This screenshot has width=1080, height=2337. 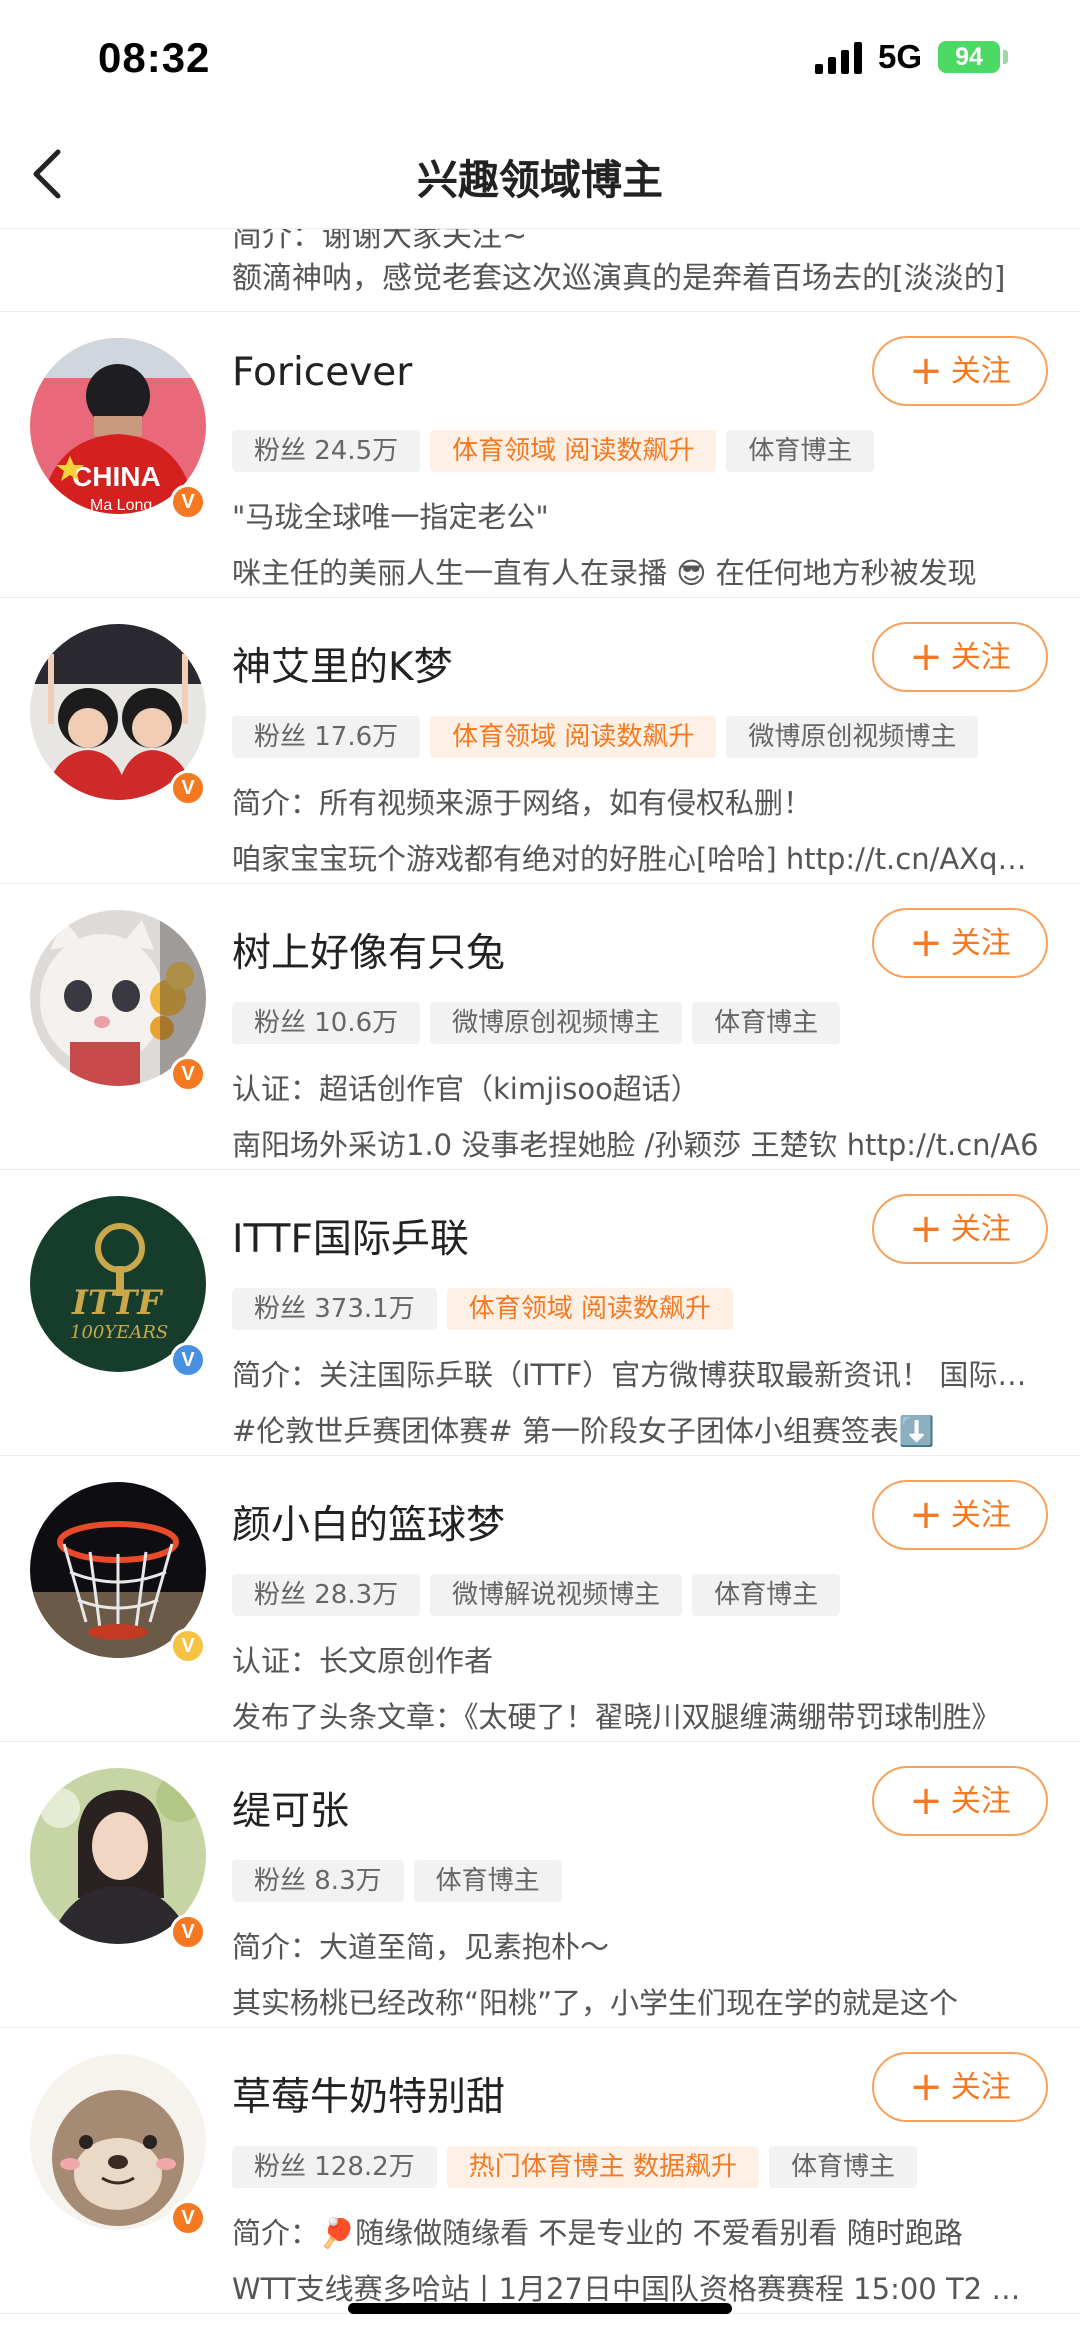 I want to click on user-bio: 认证：长文原创作者, so click(x=363, y=1661).